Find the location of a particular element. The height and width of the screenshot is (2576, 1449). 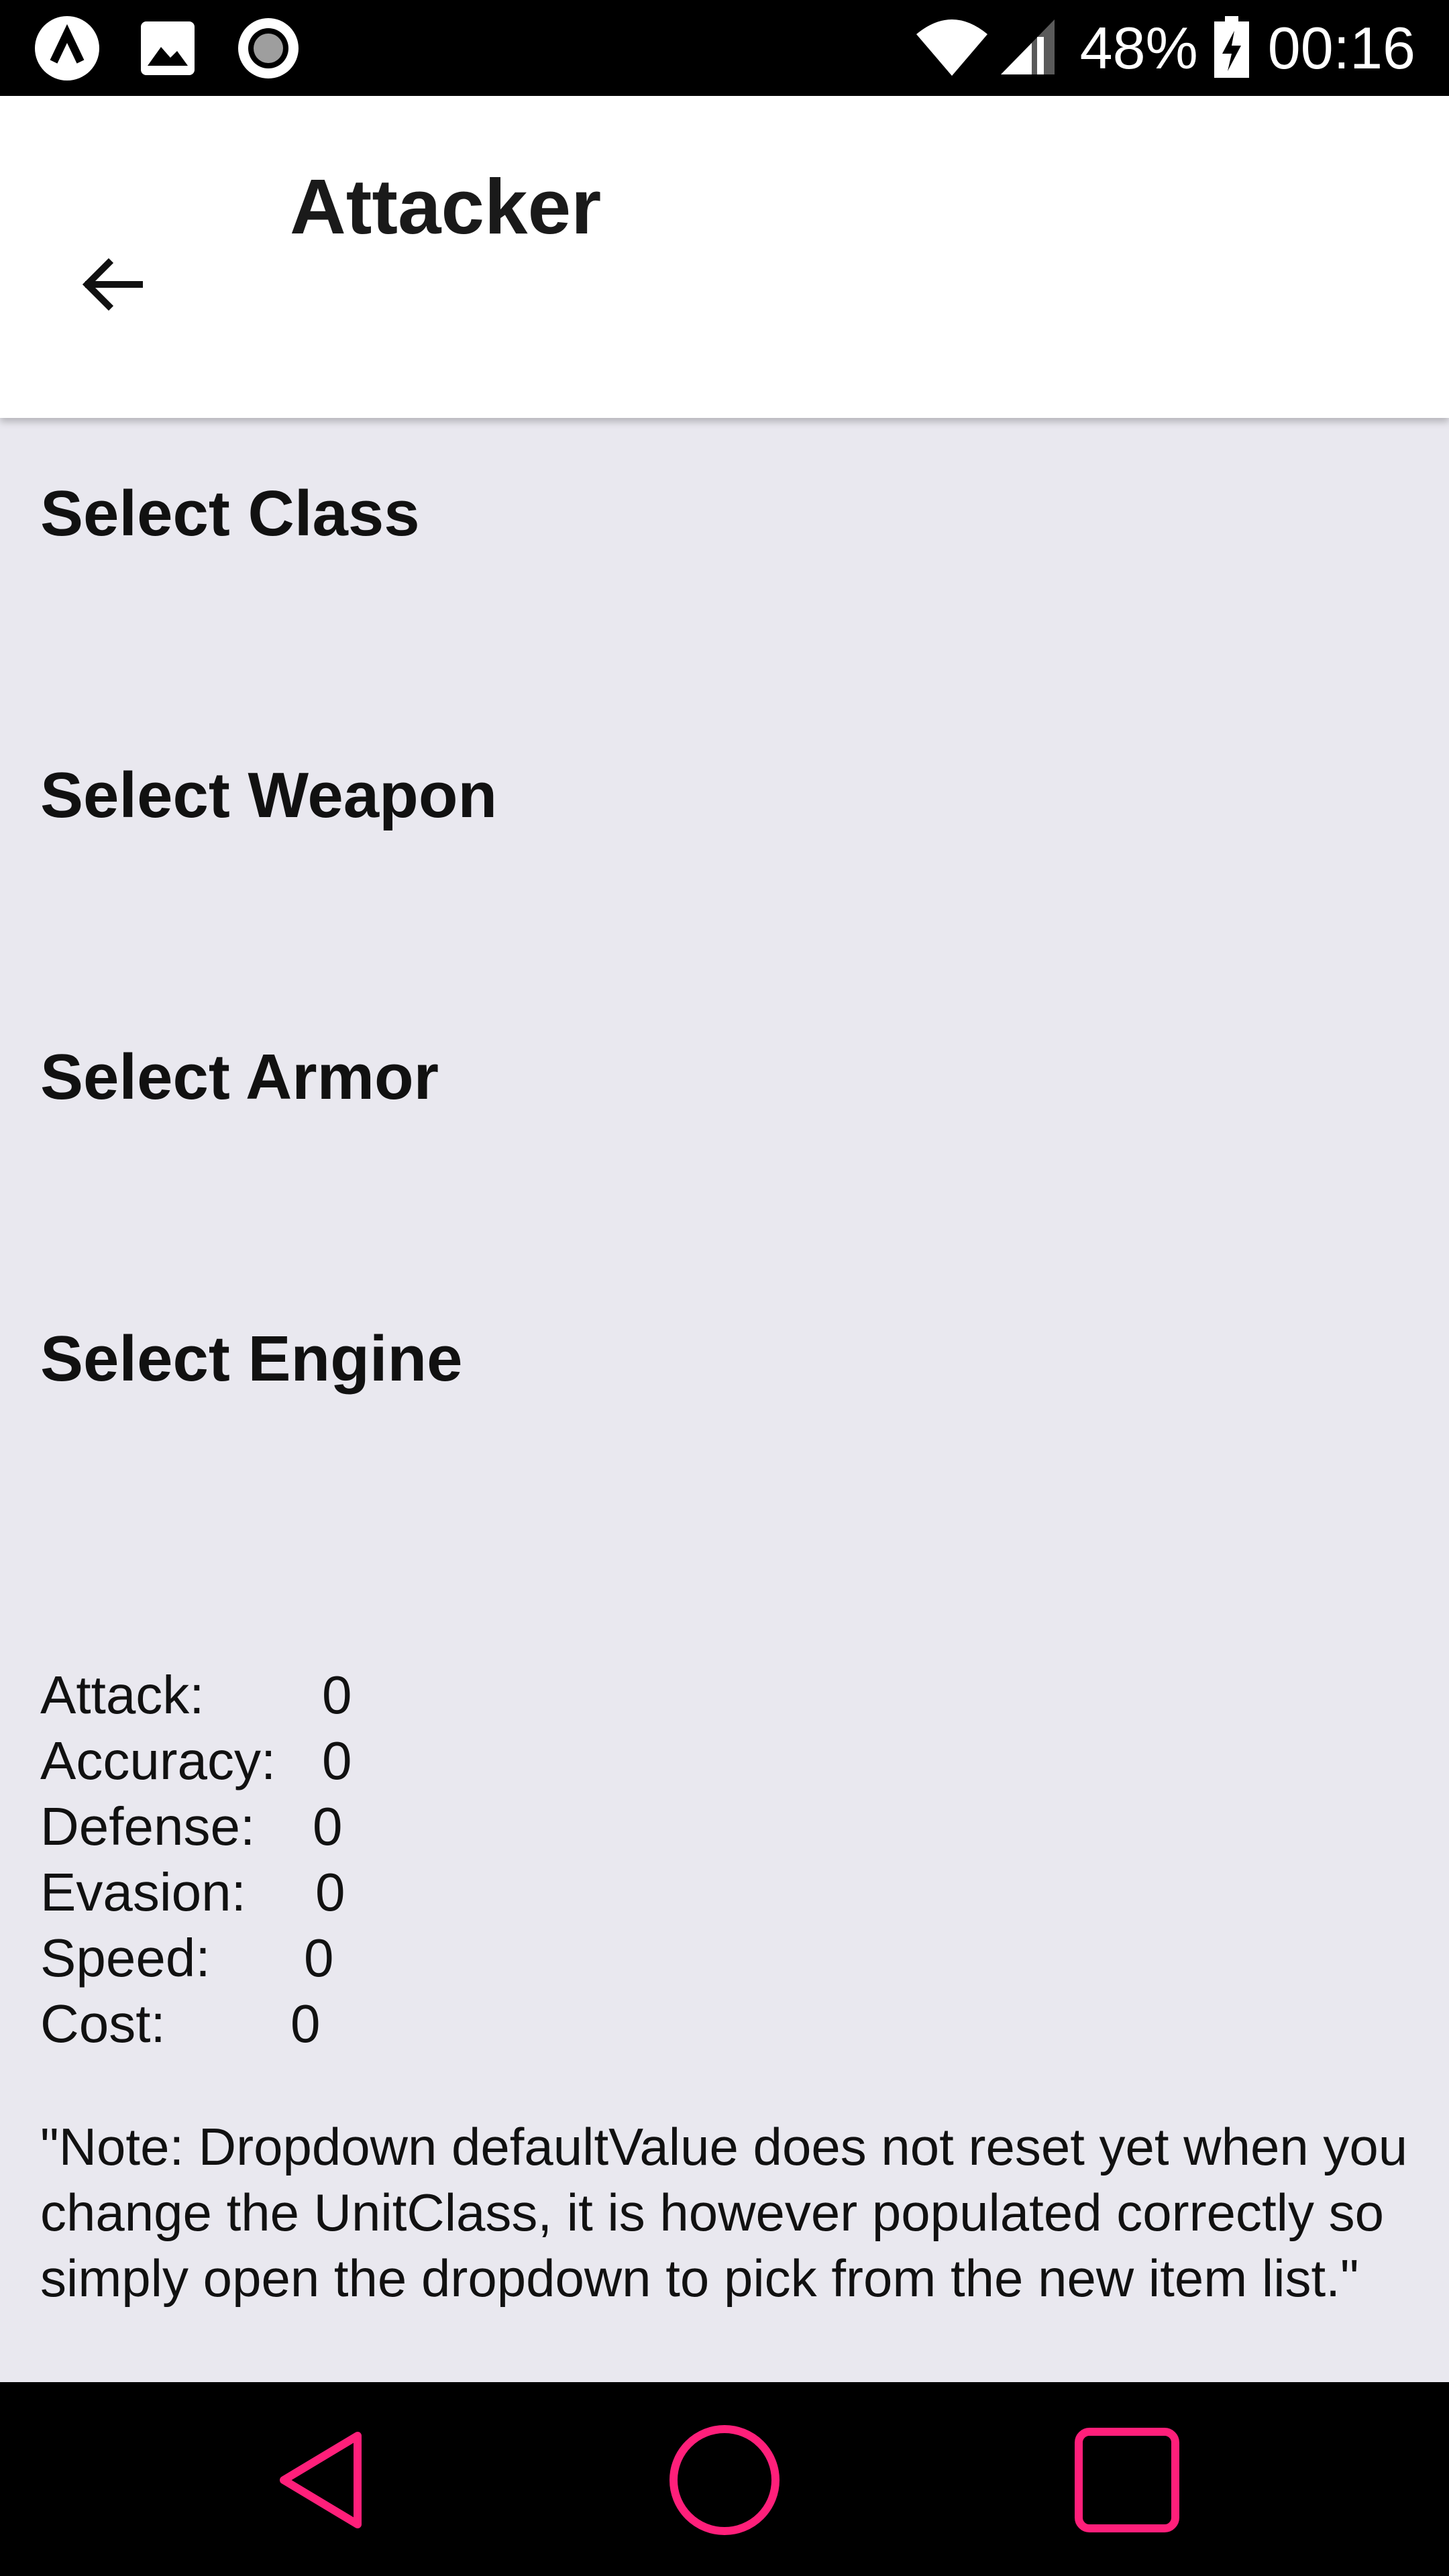

signal-icon is located at coordinates (1027, 48).